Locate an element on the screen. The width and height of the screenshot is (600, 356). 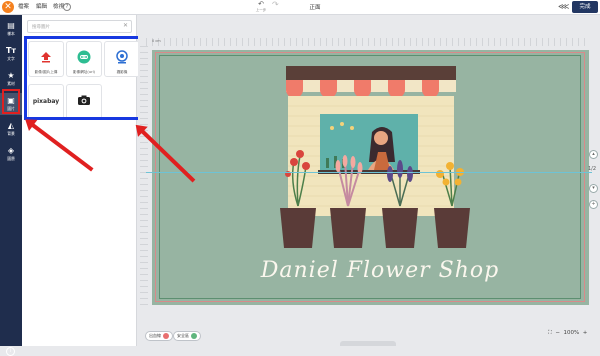
page-indicator: 1/2 is located at coordinates (592, 169).